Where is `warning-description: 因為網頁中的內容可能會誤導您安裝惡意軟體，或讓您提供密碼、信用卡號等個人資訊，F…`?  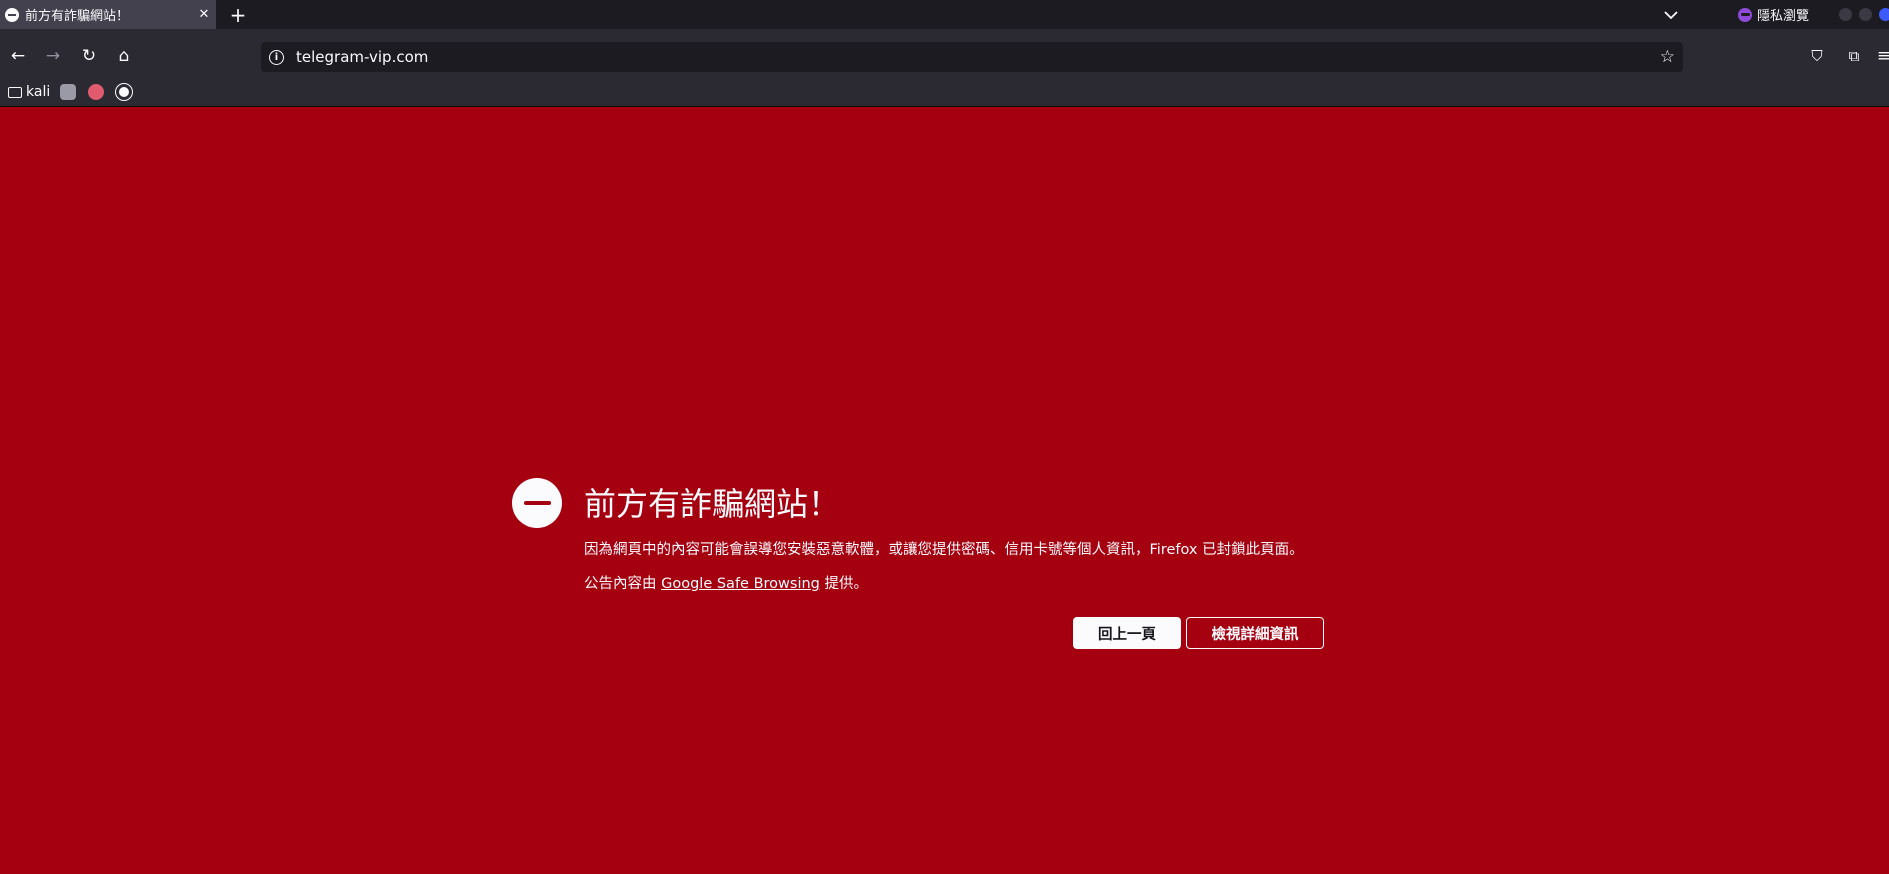
warning-description: 因為網頁中的內容可能會誤導您安裝惡意軟體，或讓您提供密碼、信用卡號等個人資訊，F… is located at coordinates (944, 550).